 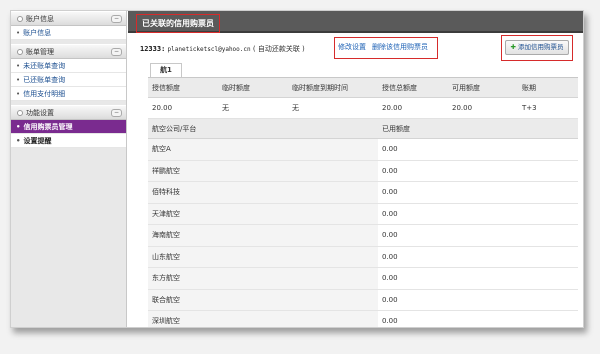 I want to click on column-header: 航空公司/平台, so click(x=174, y=129).